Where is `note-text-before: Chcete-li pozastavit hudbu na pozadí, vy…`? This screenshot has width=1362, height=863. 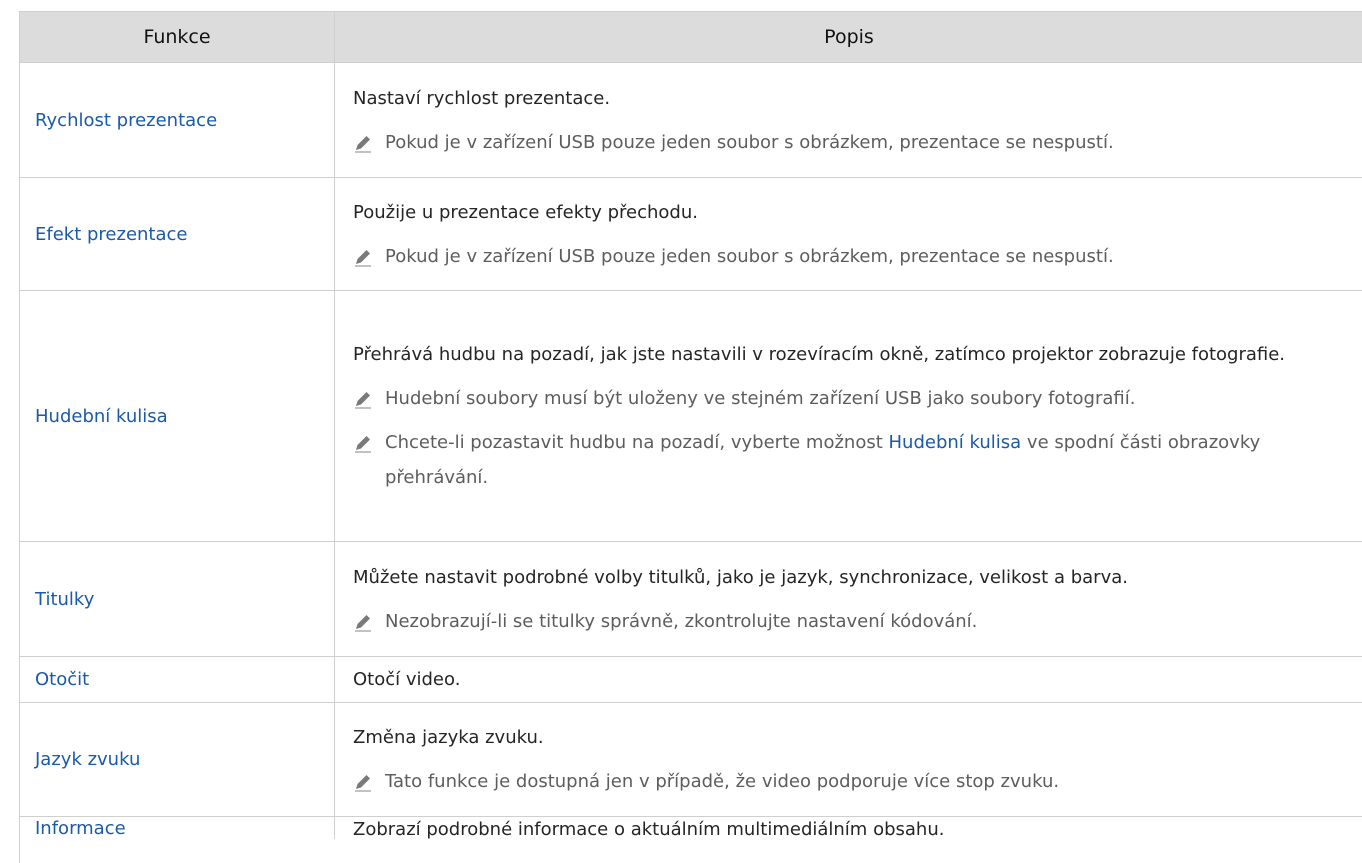 note-text-before: Chcete-li pozastavit hudbu na pozadí, vy… is located at coordinates (637, 442).